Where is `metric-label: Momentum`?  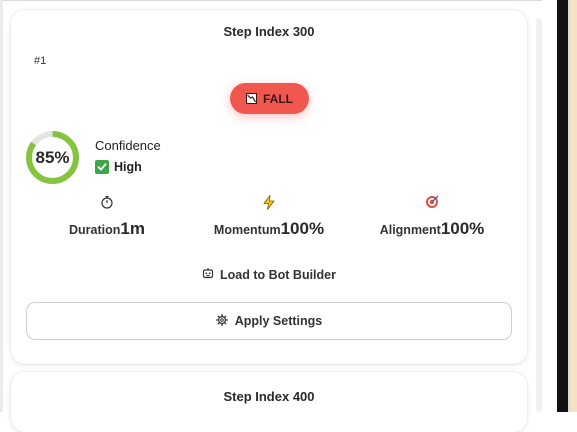
metric-label: Momentum is located at coordinates (247, 230).